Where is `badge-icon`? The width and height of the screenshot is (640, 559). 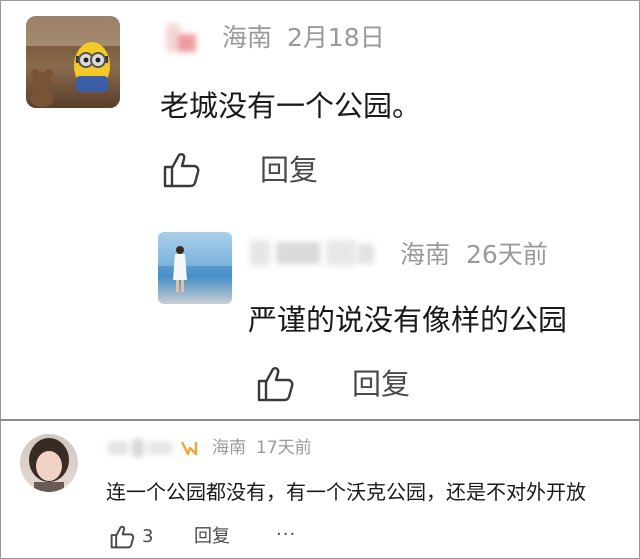
badge-icon is located at coordinates (189, 448).